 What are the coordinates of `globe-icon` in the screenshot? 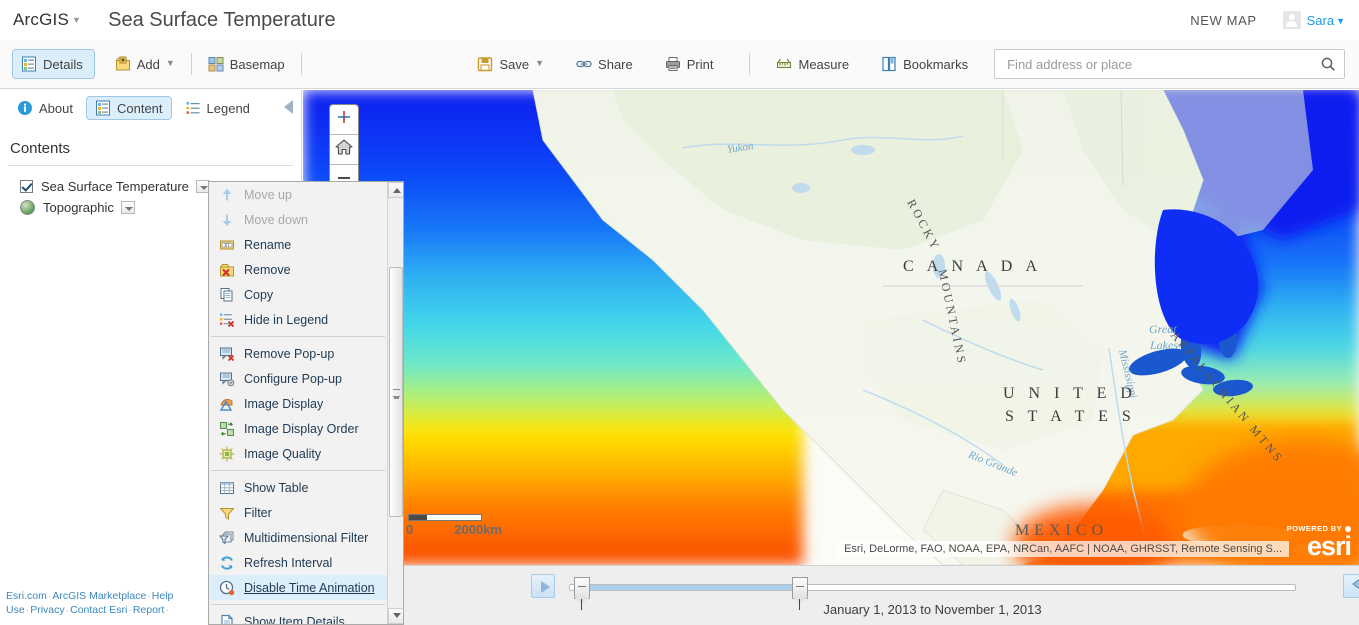 It's located at (27, 207).